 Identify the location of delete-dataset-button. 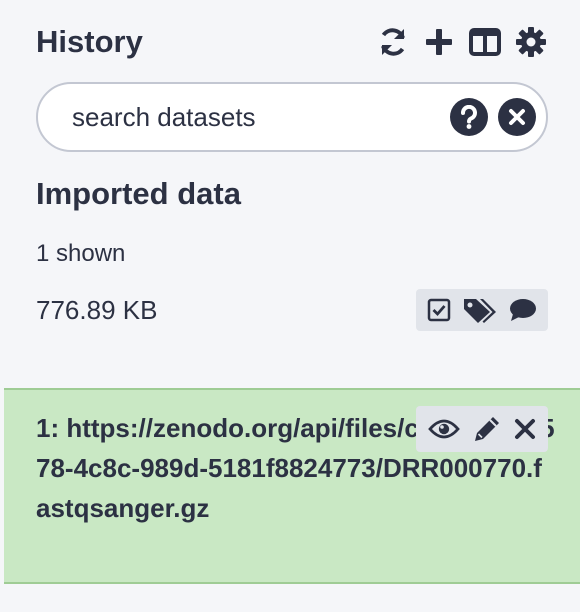
(525, 429).